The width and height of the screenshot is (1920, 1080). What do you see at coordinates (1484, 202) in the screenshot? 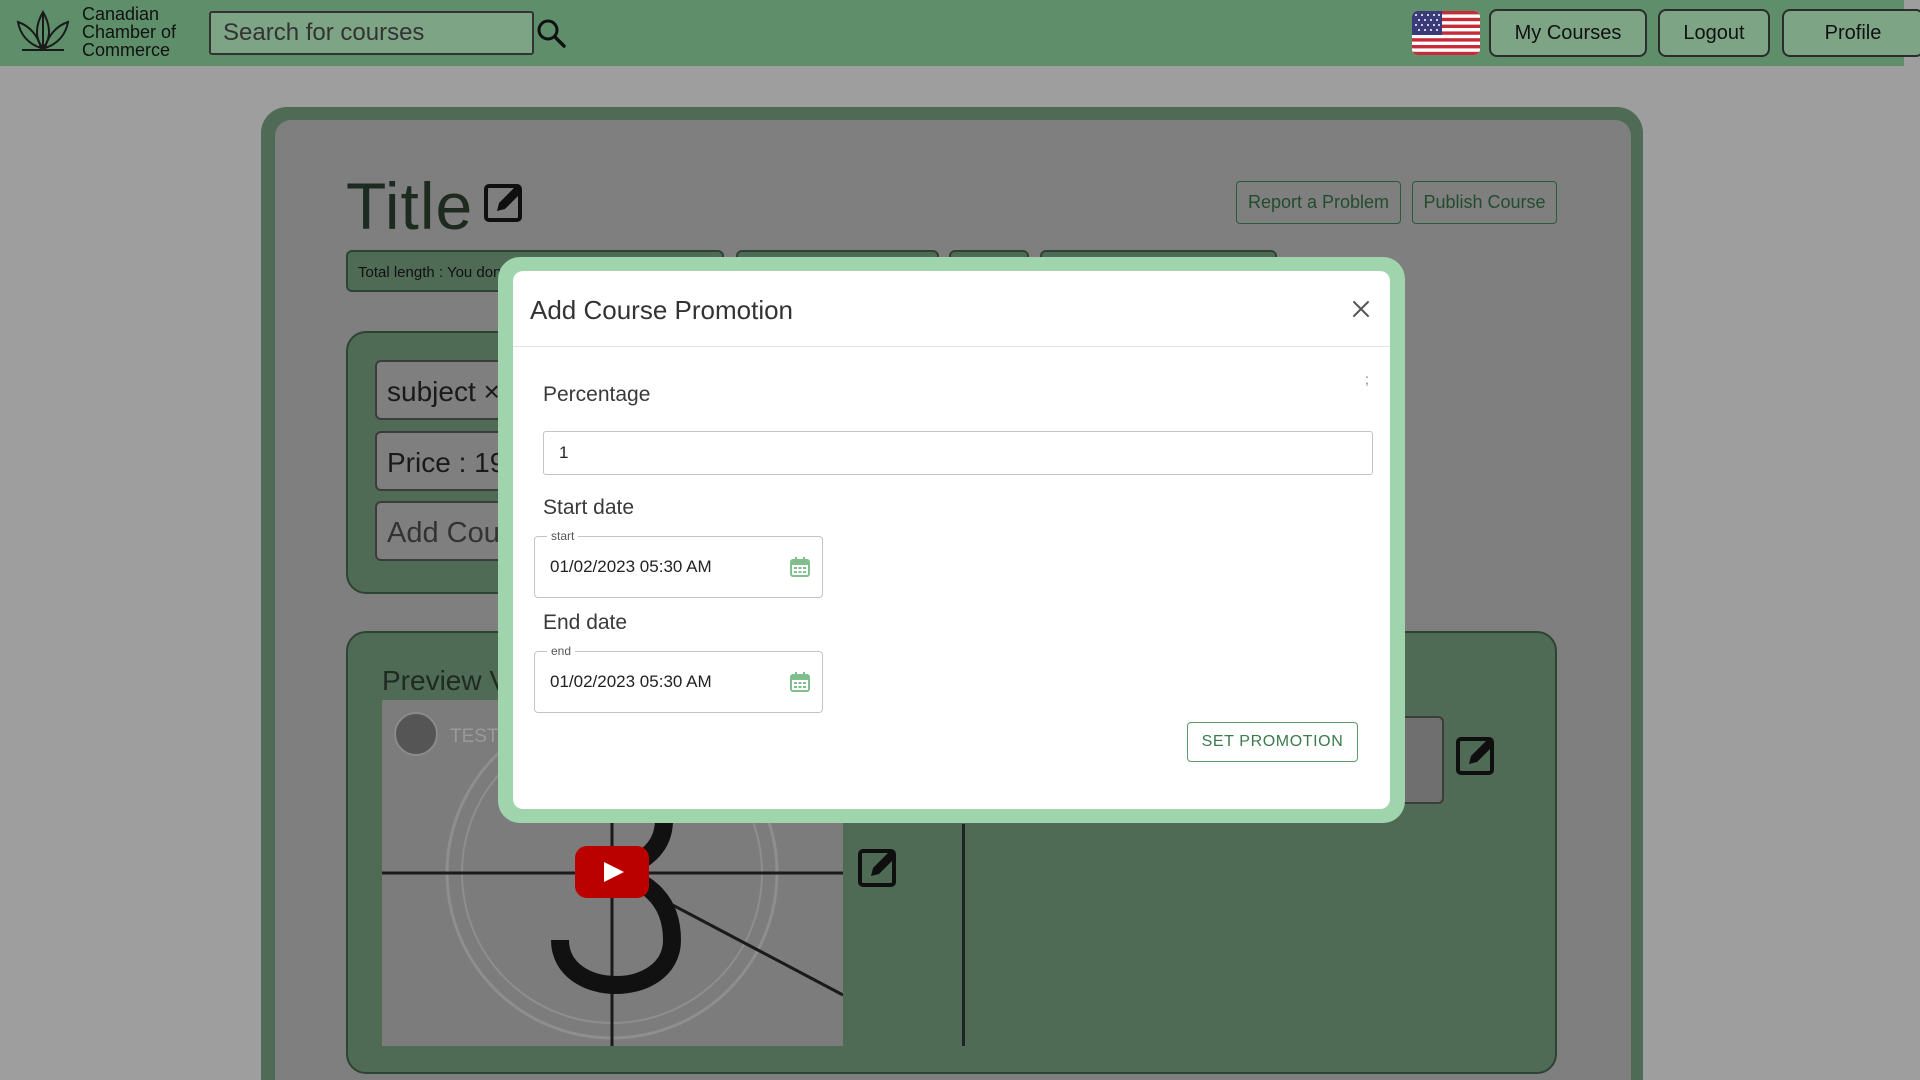
I see `publish-course-button: Publish Course` at bounding box center [1484, 202].